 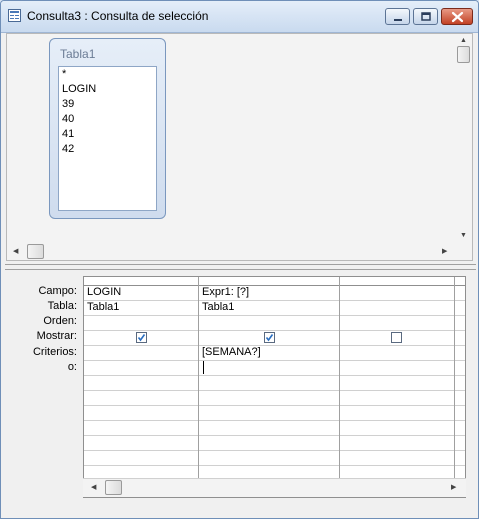 I want to click on minimize-button, so click(x=397, y=16).